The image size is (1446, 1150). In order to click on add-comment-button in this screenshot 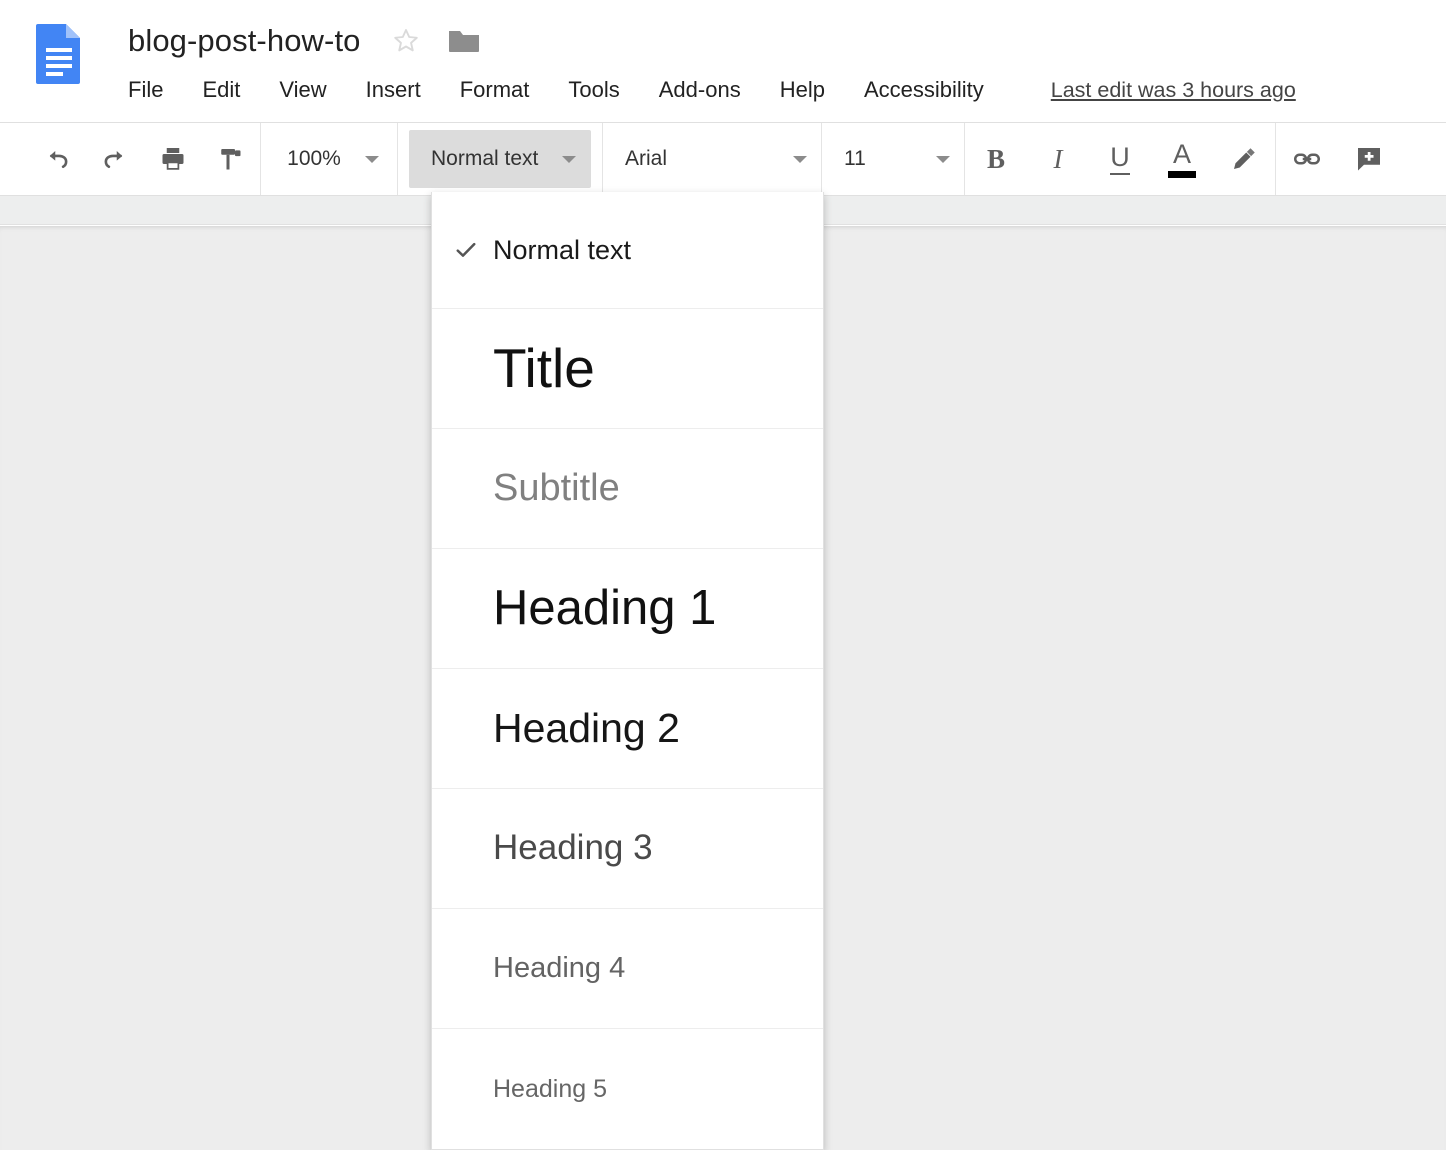, I will do `click(1369, 159)`.